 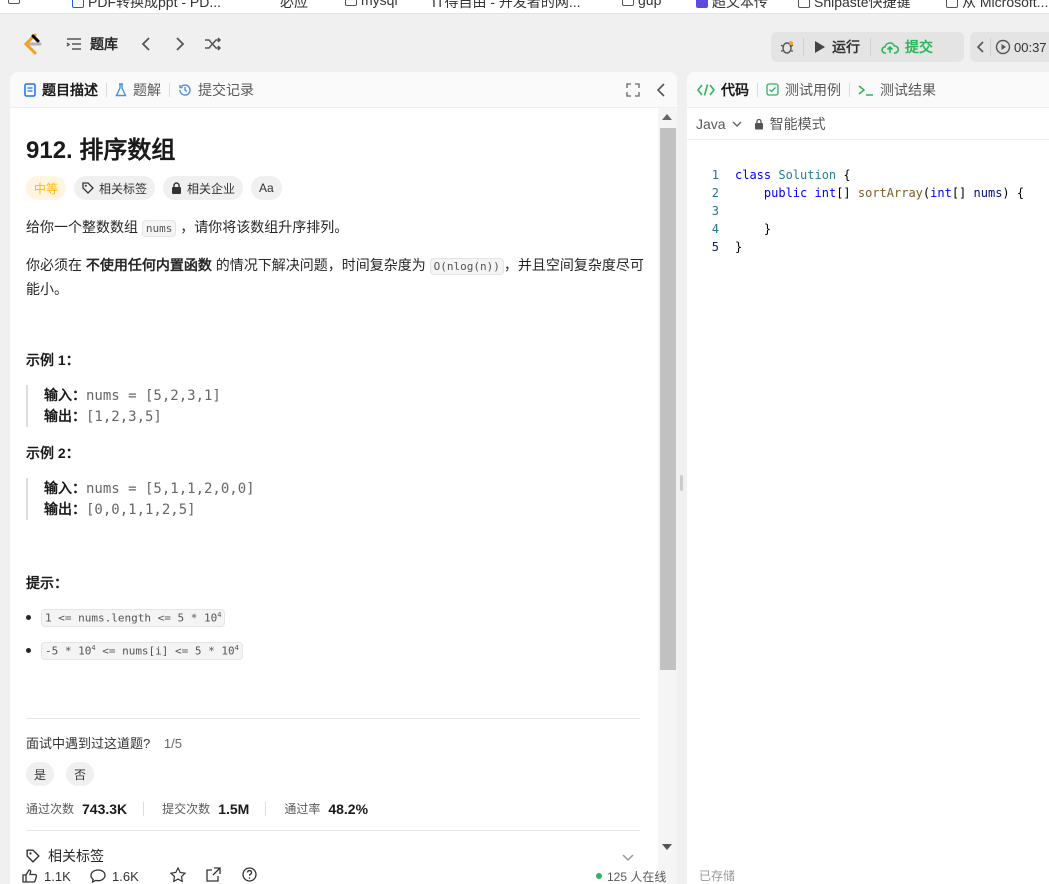 I want to click on top-nav: 题库 运行 提交 00:37, so click(x=524, y=43).